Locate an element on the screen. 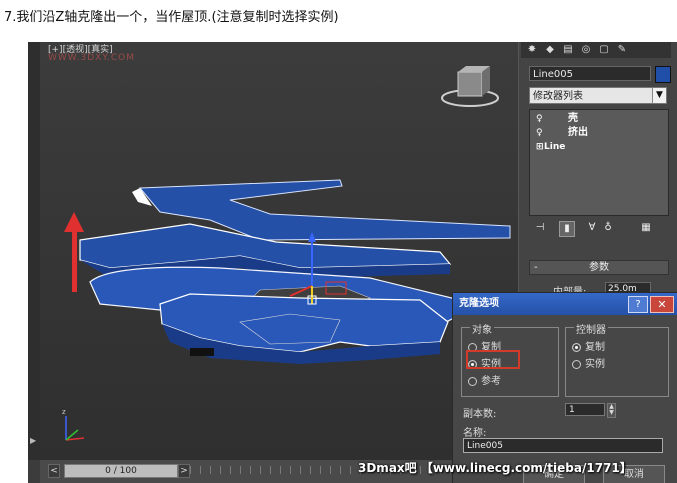 This screenshot has width=677, height=483. collapse-icon: - is located at coordinates (536, 267).